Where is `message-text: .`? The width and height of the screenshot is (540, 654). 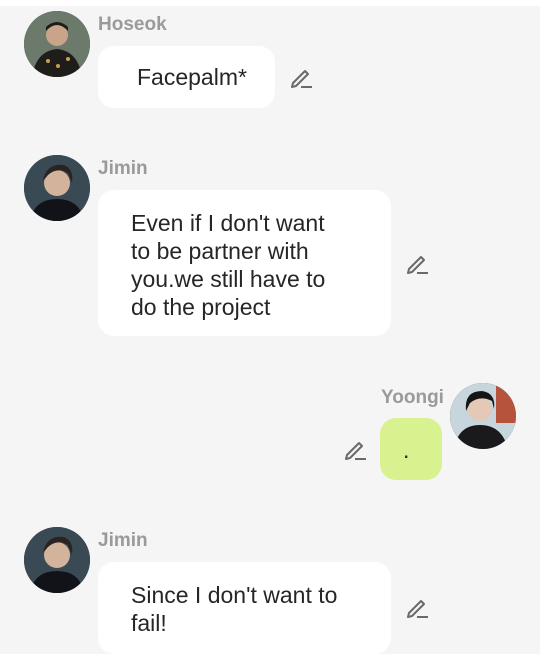
message-text: . is located at coordinates (406, 450).